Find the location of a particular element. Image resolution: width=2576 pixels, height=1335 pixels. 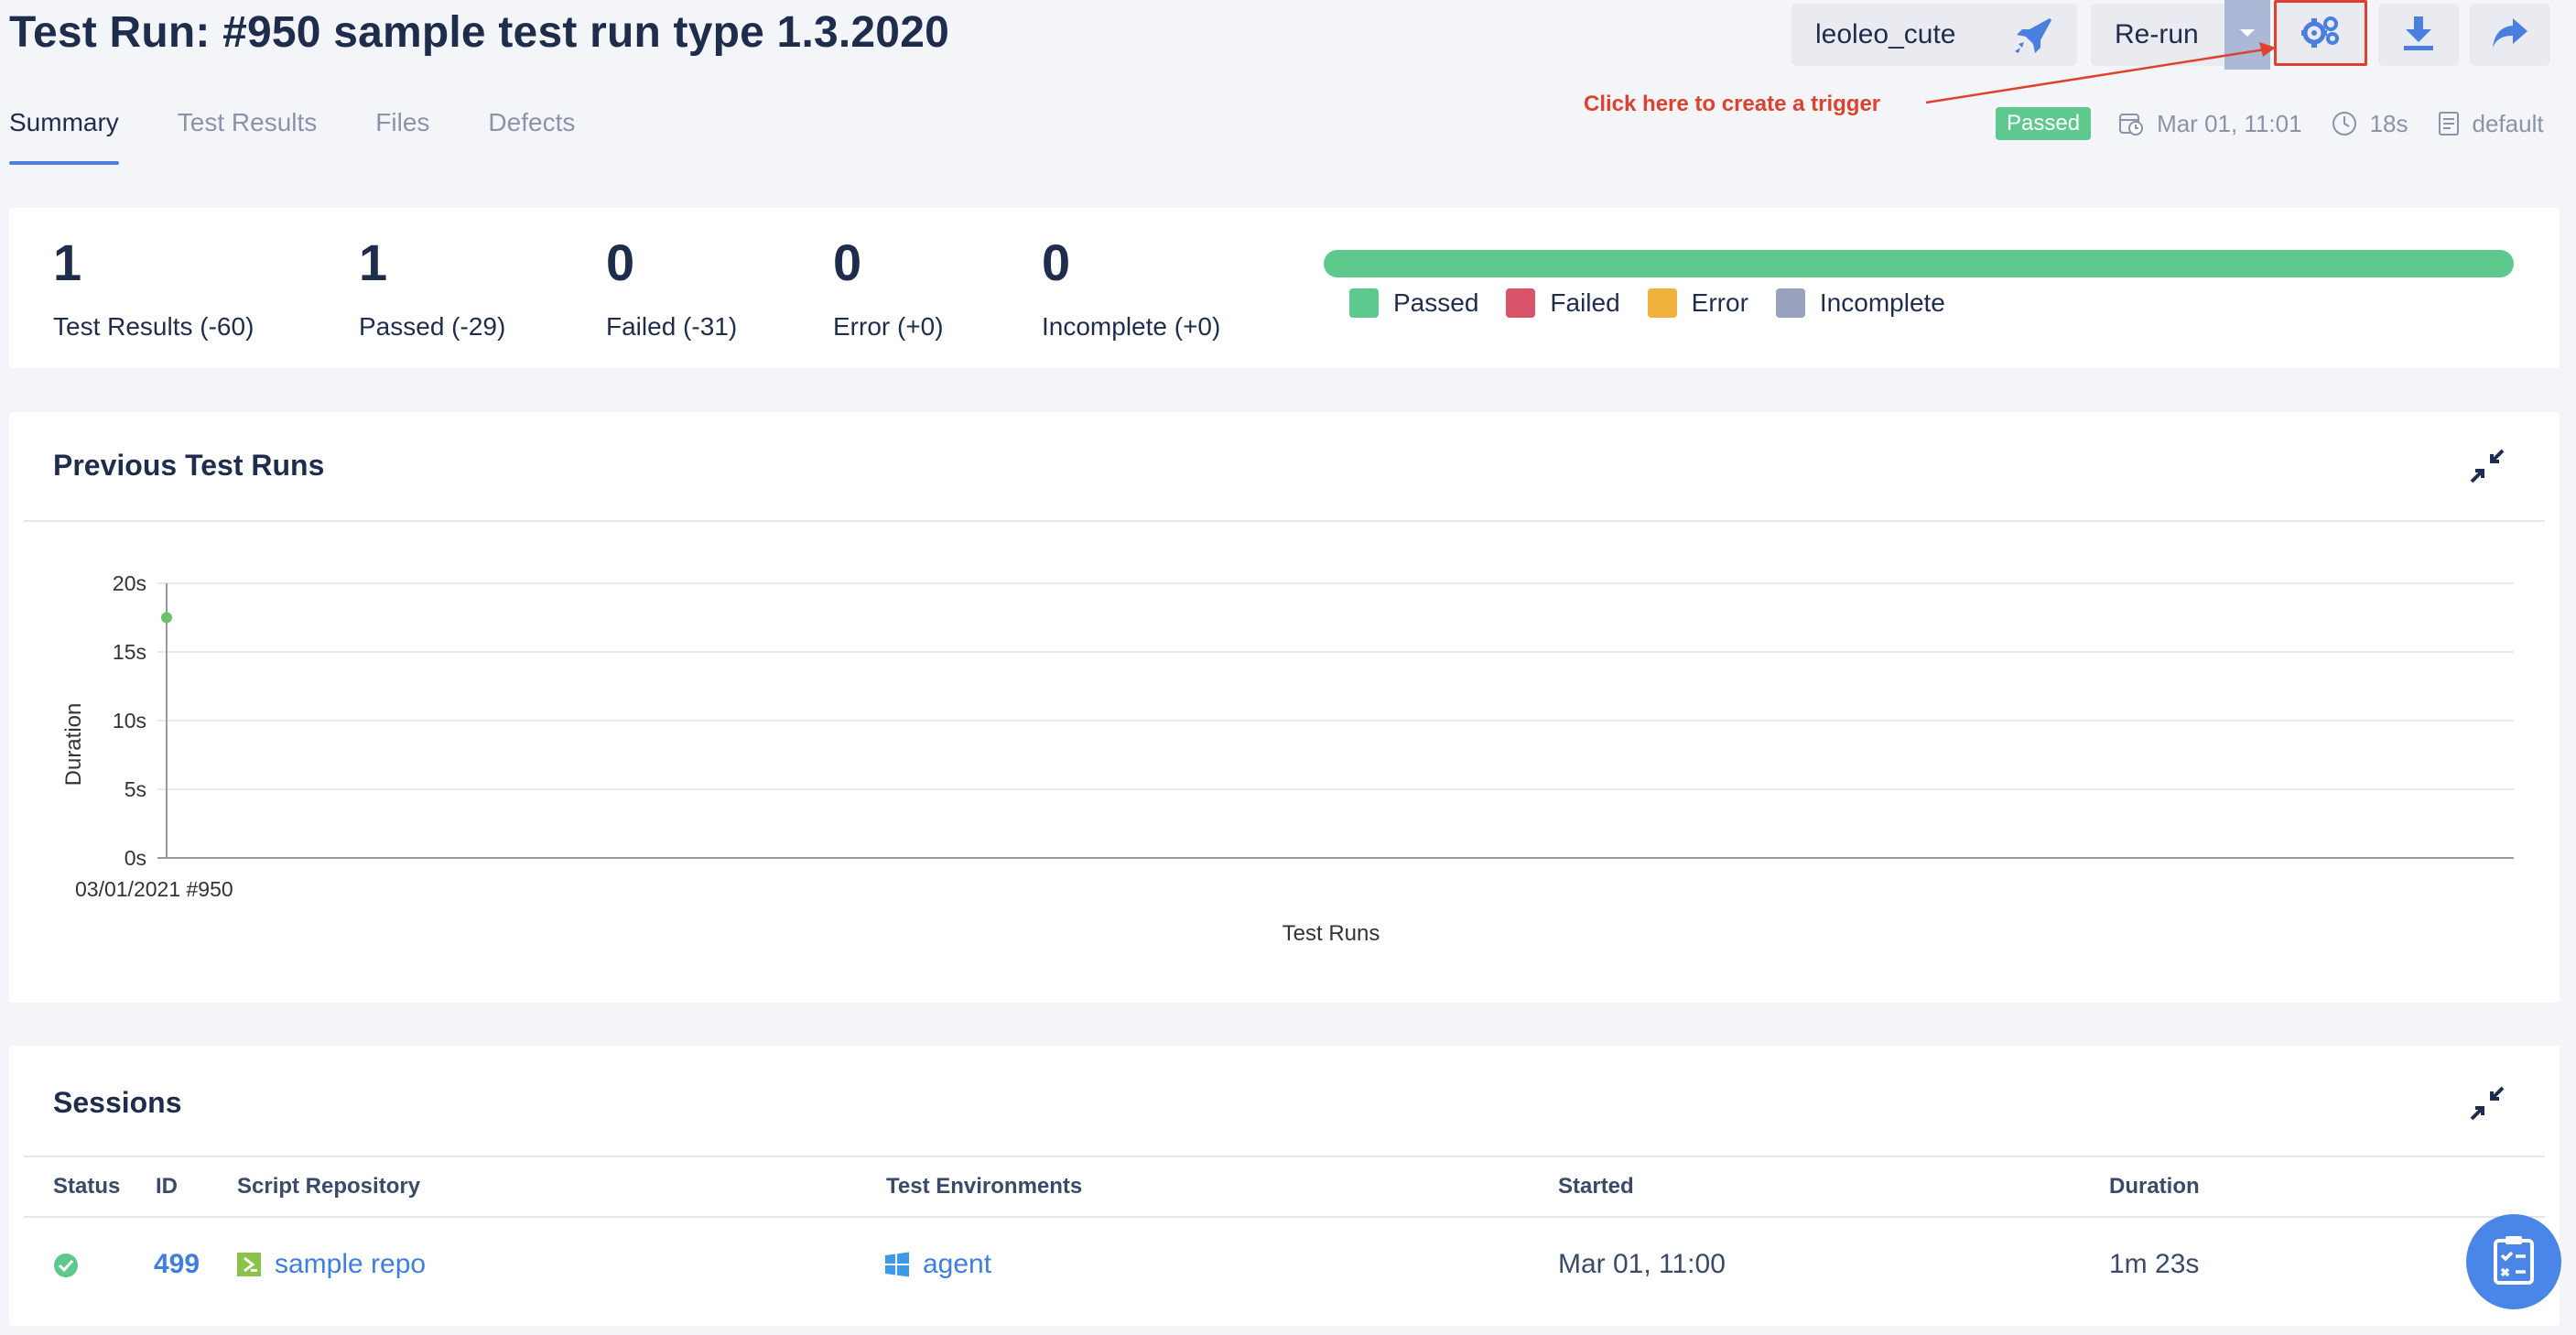

session-duration: 1m 23s is located at coordinates (2155, 1264).